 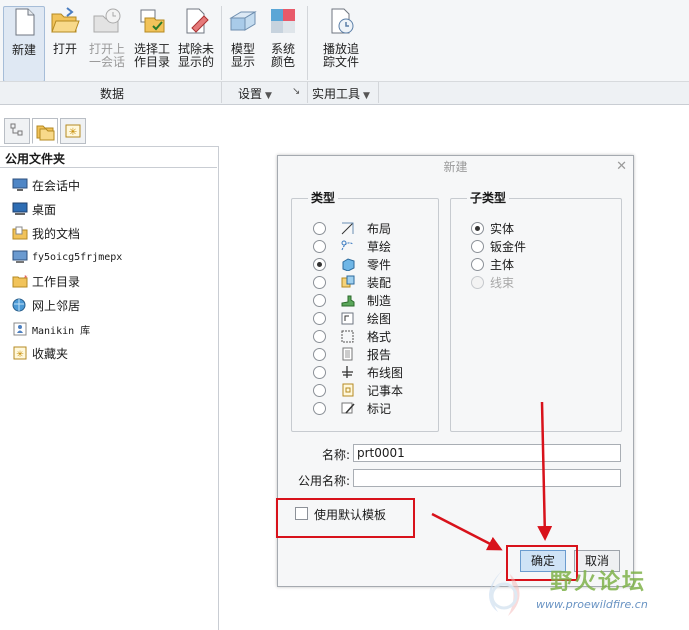 I want to click on type-option-label: 零件, so click(x=379, y=264).